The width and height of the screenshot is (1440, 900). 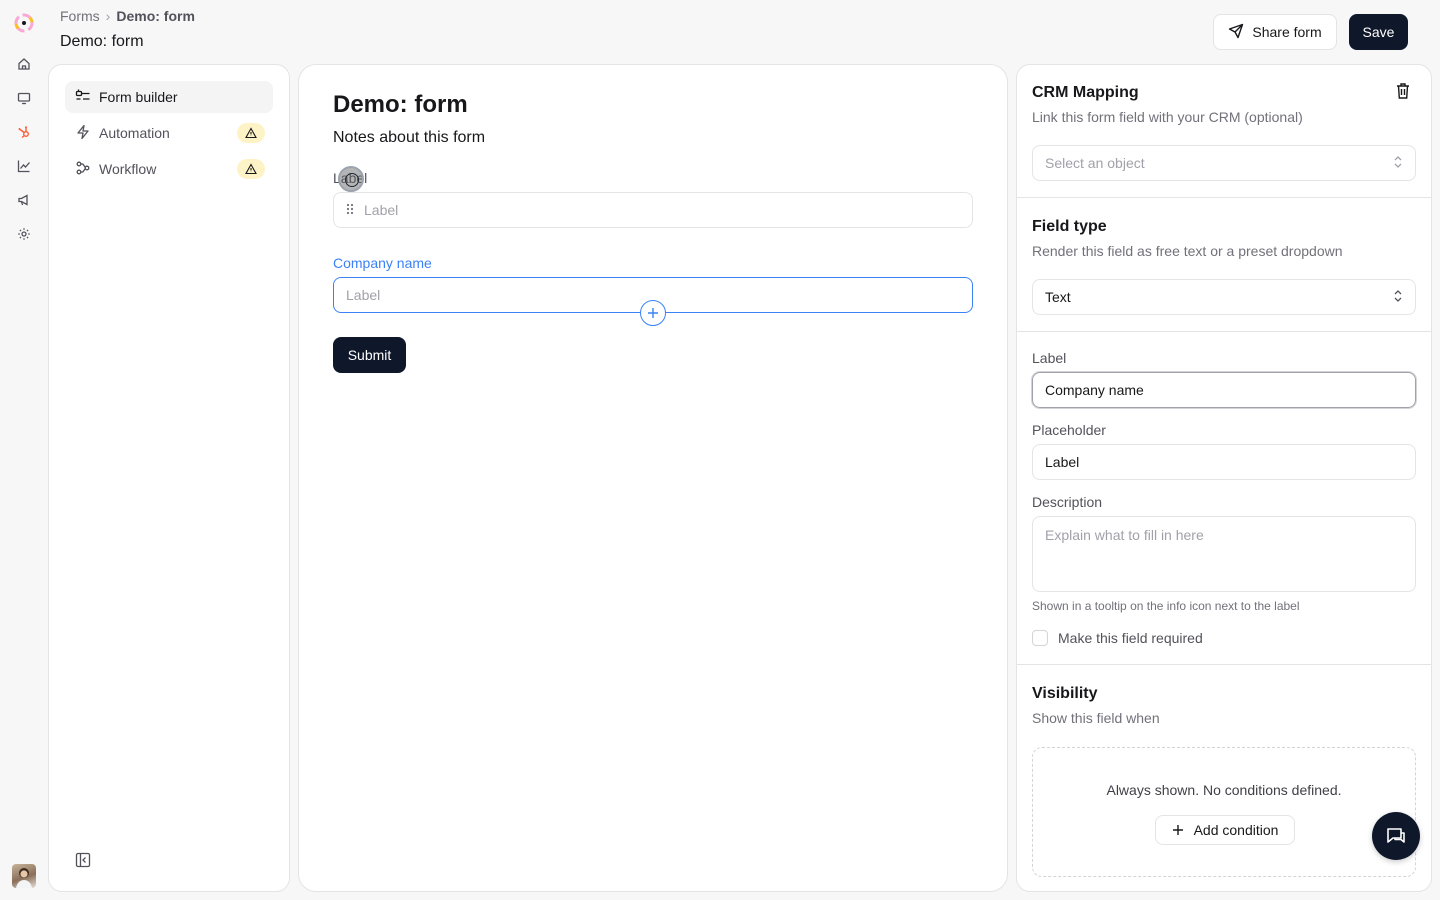 I want to click on breadcrumb: Forms › Demo: form, so click(x=127, y=16).